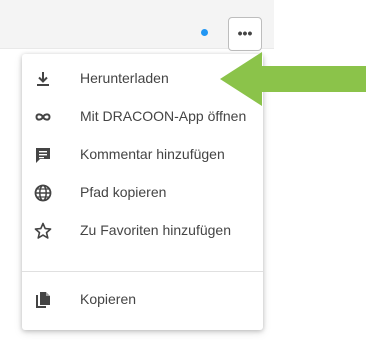 Image resolution: width=366 pixels, height=340 pixels. I want to click on download-icon, so click(43, 79).